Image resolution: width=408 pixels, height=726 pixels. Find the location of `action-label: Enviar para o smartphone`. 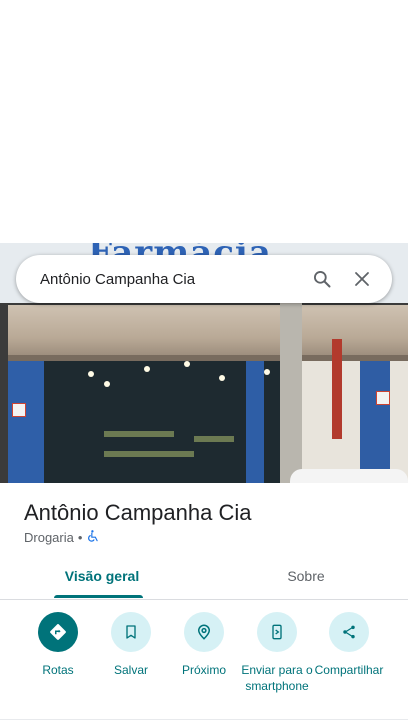

action-label: Enviar para o smartphone is located at coordinates (277, 678).